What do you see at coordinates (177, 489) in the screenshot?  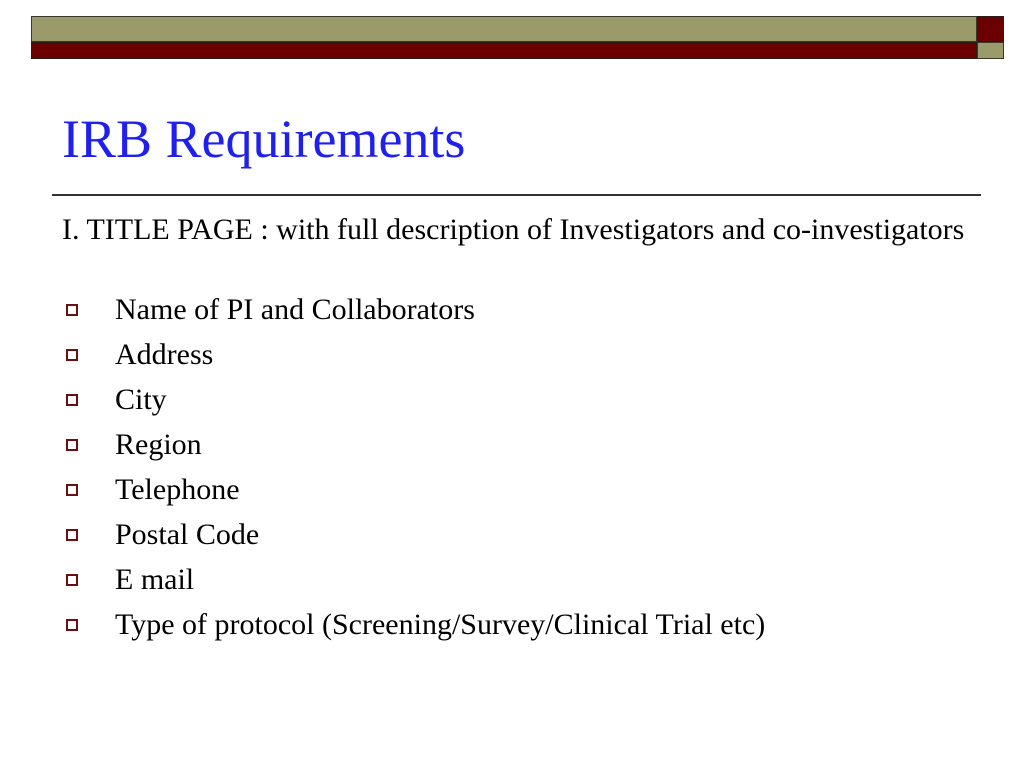 I see `list-item-label: Telephone` at bounding box center [177, 489].